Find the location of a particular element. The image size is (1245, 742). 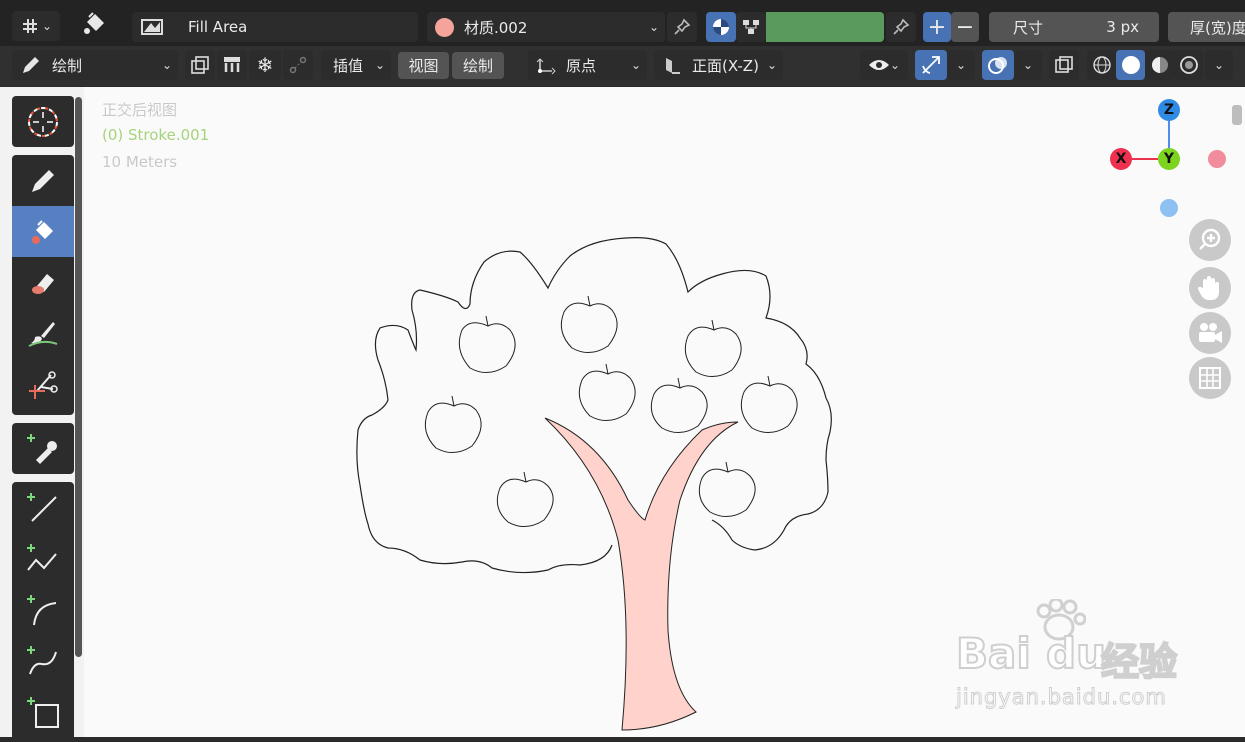

primitive-tools-group is located at coordinates (43, 612).